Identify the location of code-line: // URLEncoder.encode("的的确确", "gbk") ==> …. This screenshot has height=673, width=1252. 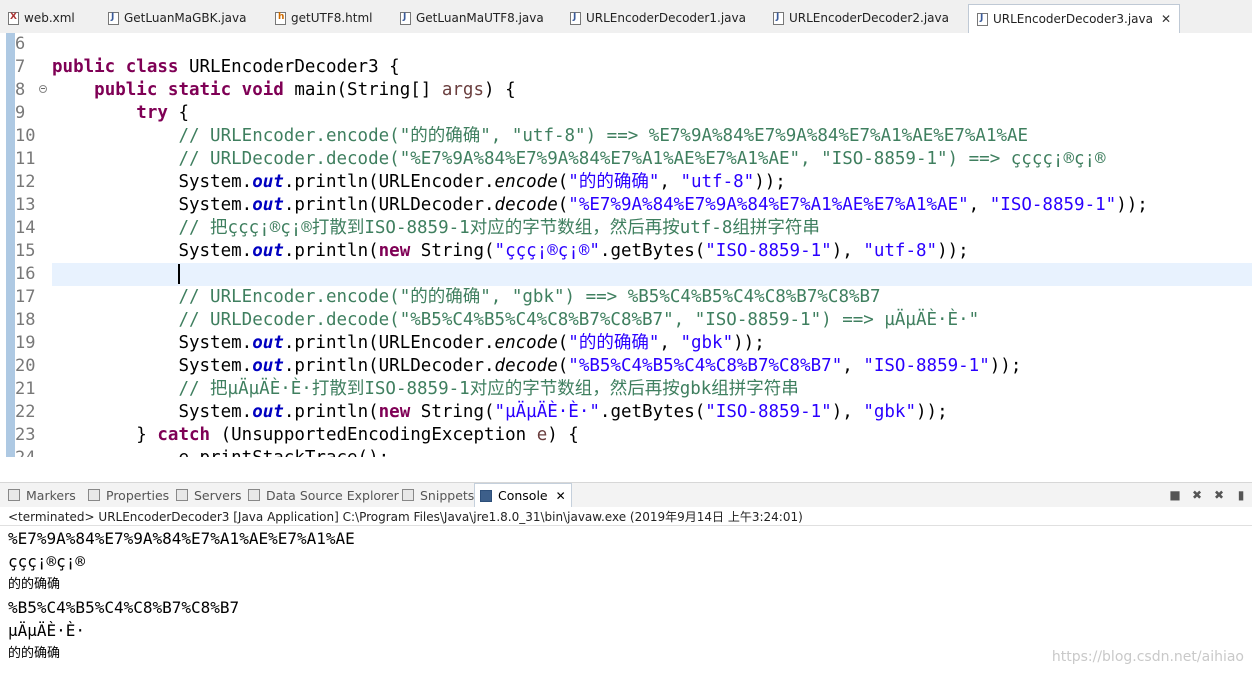
(529, 297).